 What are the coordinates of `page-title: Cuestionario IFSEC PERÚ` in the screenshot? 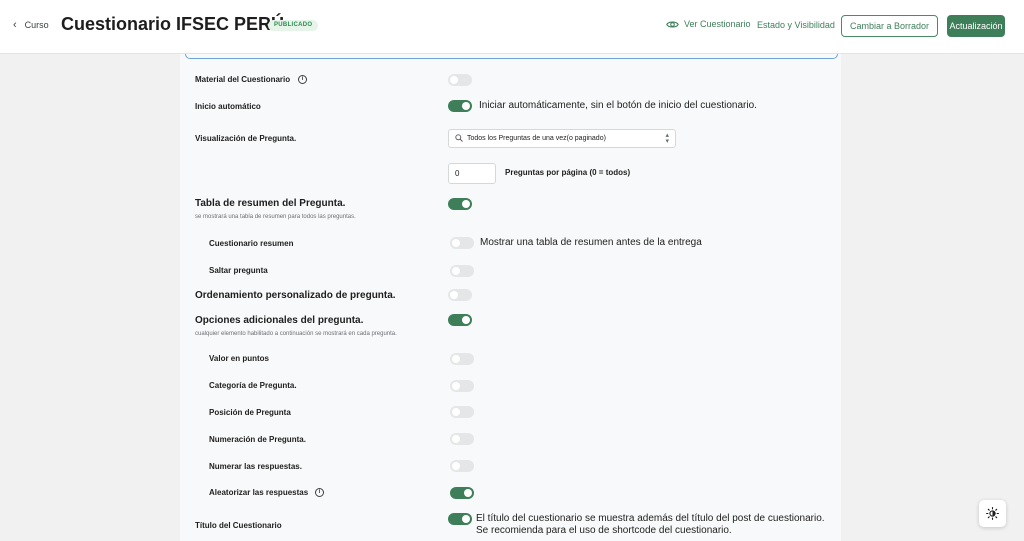 It's located at (173, 24).